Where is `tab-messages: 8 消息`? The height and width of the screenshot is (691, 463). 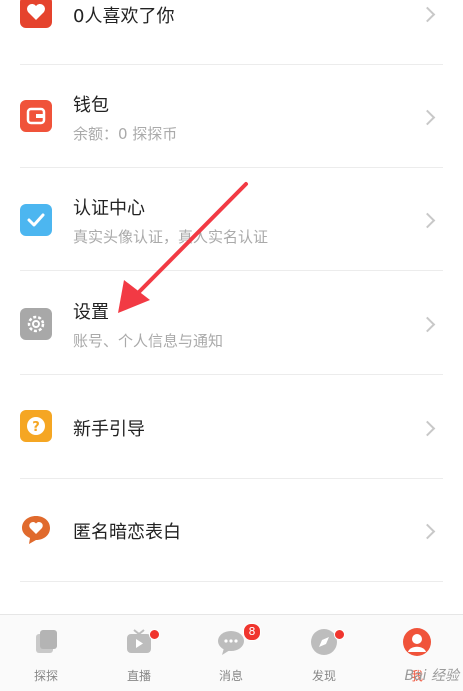 tab-messages: 8 消息 is located at coordinates (231, 653).